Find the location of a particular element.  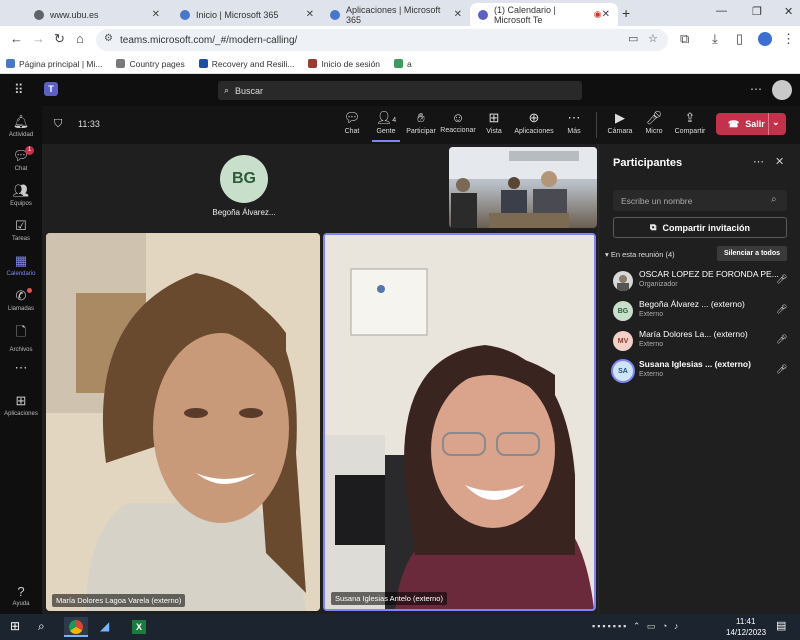

site-info-icon: ⚙ is located at coordinates (108, 38).